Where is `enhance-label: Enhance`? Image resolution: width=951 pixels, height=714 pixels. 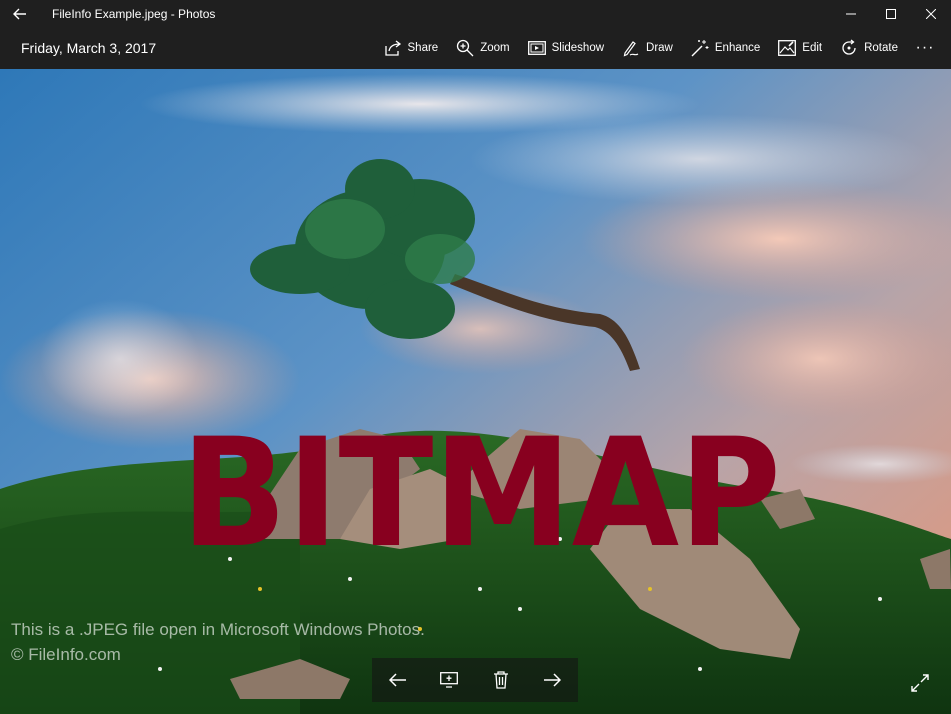 enhance-label: Enhance is located at coordinates (737, 48).